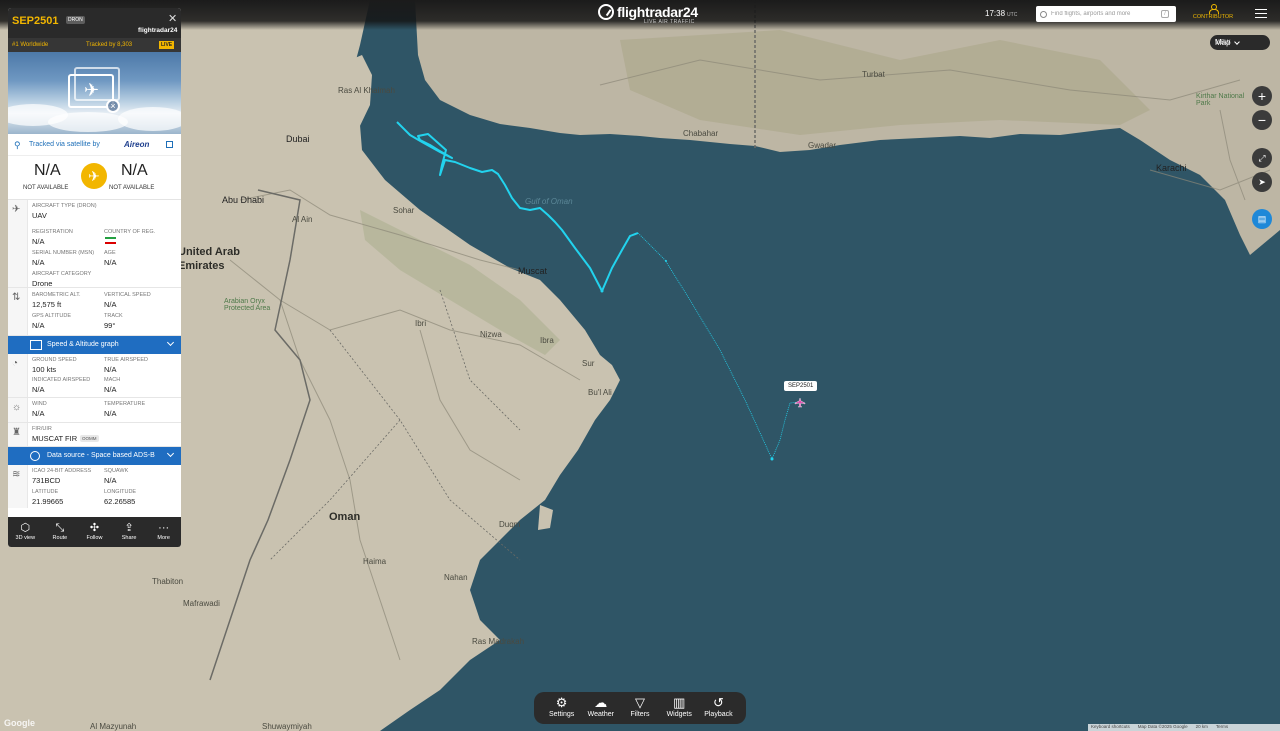 Image resolution: width=1280 pixels, height=731 pixels. What do you see at coordinates (83, 344) in the screenshot?
I see `graph-bar-label: Speed & Altitude graph` at bounding box center [83, 344].